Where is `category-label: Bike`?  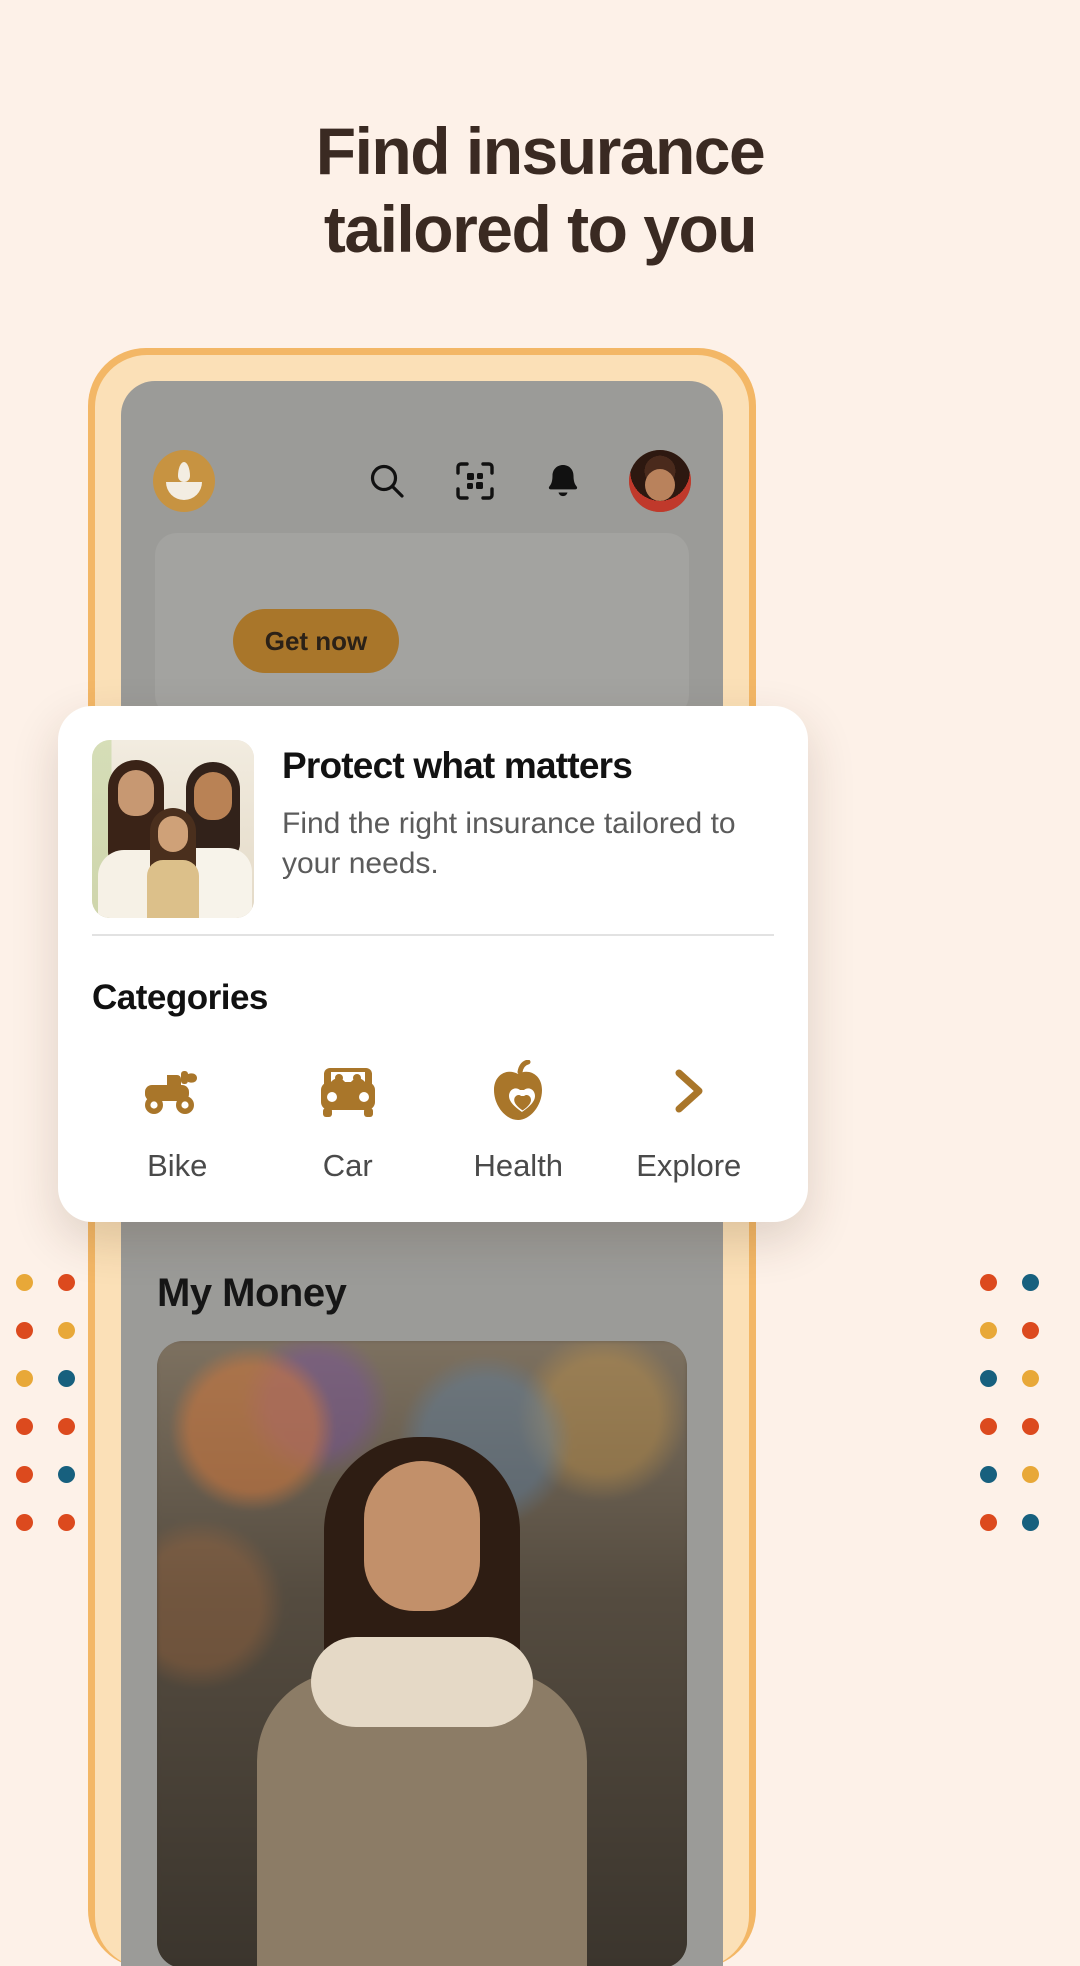 category-label: Bike is located at coordinates (177, 1165).